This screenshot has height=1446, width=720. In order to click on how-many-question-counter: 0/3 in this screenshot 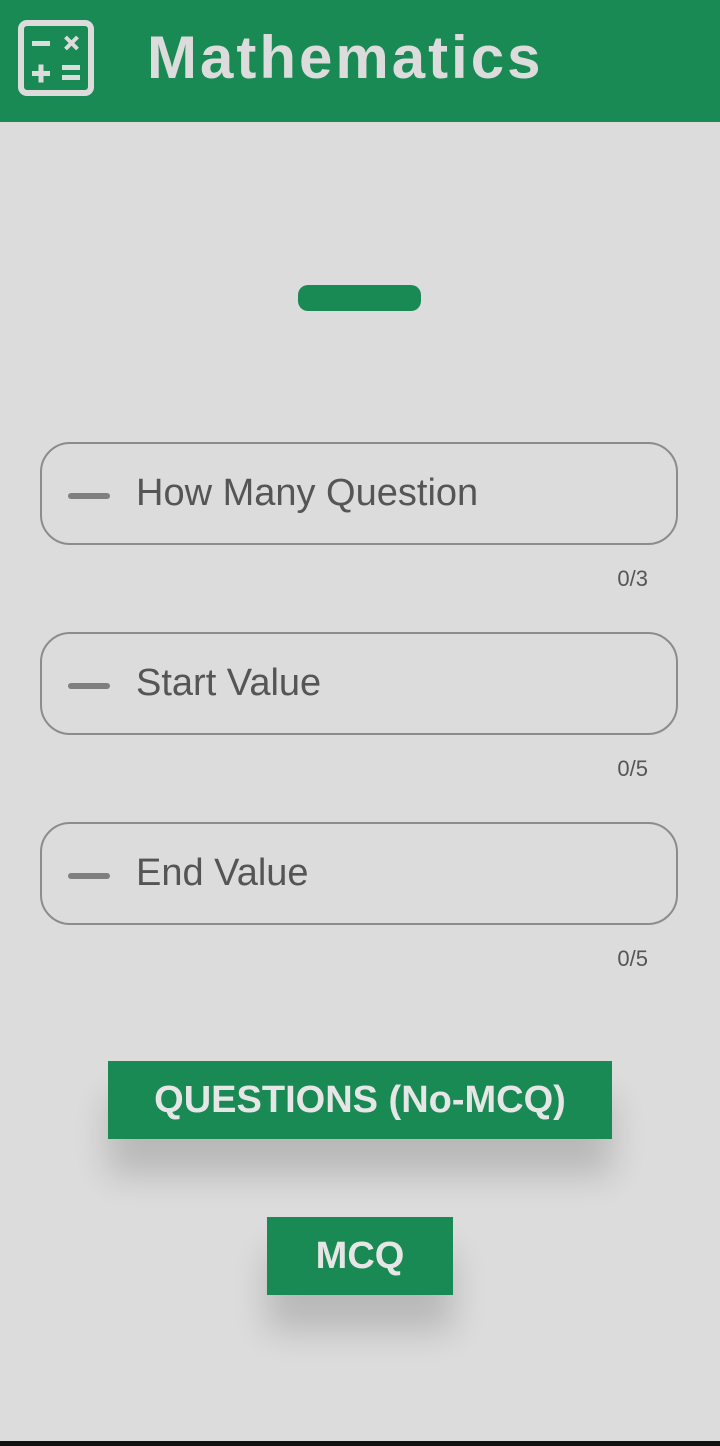, I will do `click(632, 578)`.